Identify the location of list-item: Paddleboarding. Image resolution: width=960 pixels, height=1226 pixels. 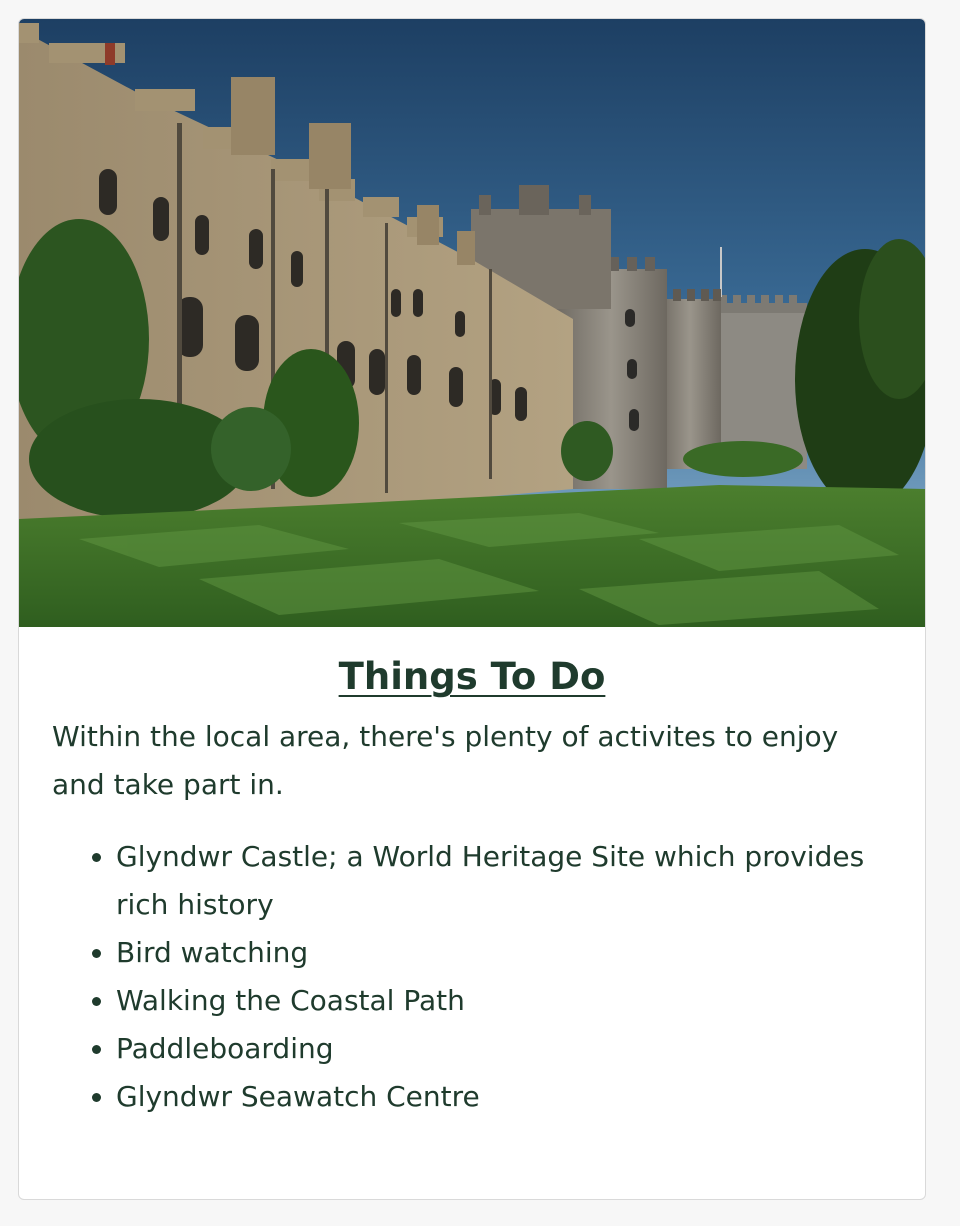
(504, 1049).